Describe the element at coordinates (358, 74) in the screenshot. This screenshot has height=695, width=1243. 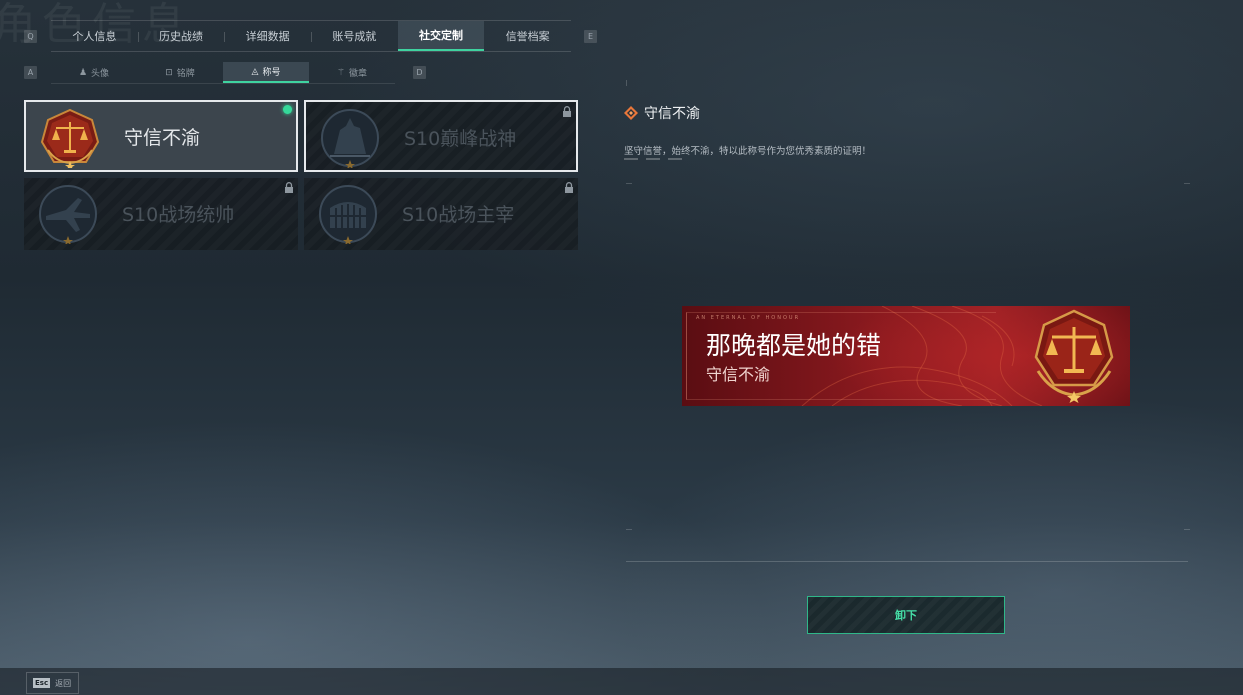
I see `subtab-badge-label: 徽章` at that location.